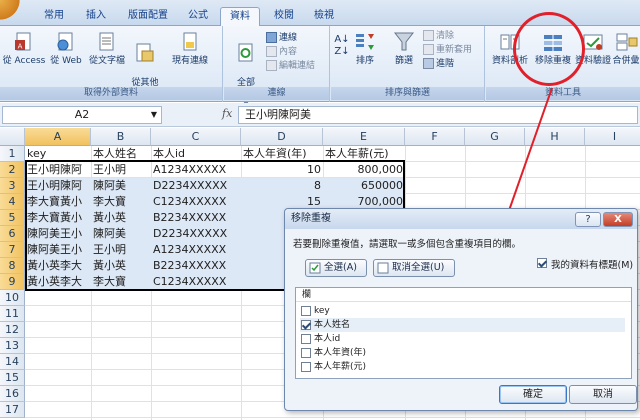 This screenshot has width=640, height=420. I want to click on from-text-button: 從文字檔, so click(107, 48).